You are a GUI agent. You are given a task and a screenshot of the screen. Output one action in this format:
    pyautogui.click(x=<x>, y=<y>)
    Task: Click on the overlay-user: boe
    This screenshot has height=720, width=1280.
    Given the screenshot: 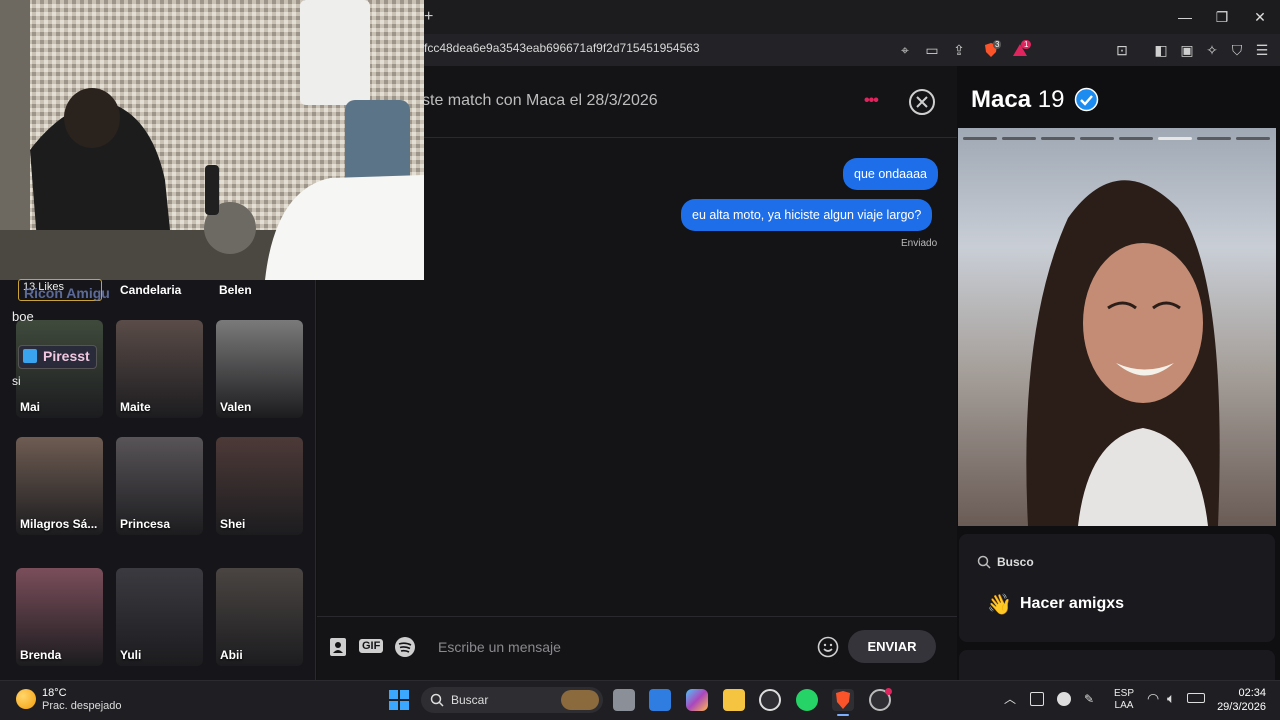 What is the action you would take?
    pyautogui.click(x=23, y=316)
    